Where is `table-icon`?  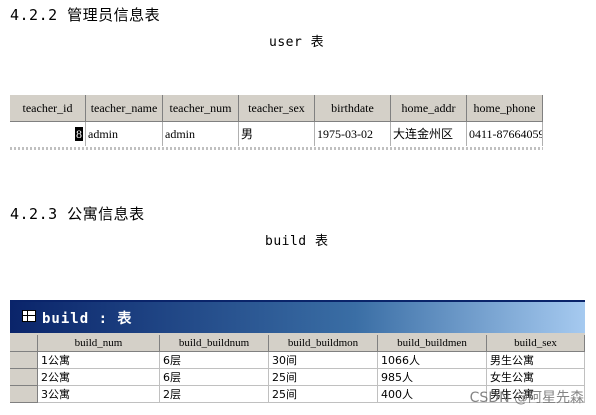 table-icon is located at coordinates (29, 316).